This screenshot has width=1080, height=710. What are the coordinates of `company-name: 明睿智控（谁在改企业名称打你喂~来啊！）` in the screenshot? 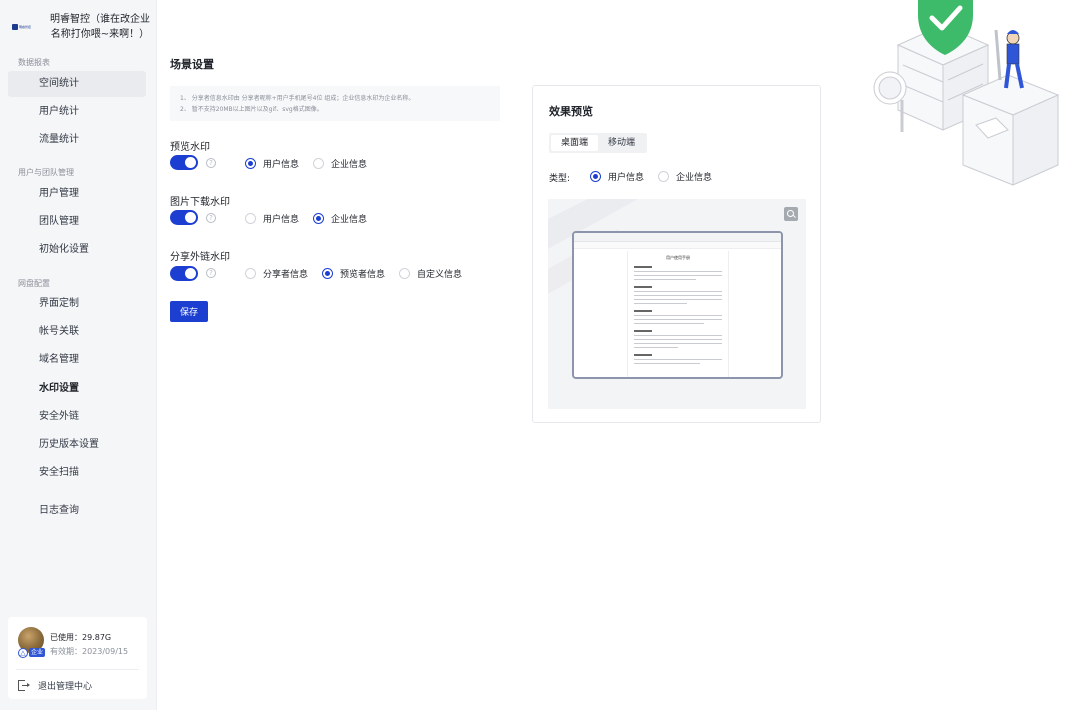 It's located at (100, 27).